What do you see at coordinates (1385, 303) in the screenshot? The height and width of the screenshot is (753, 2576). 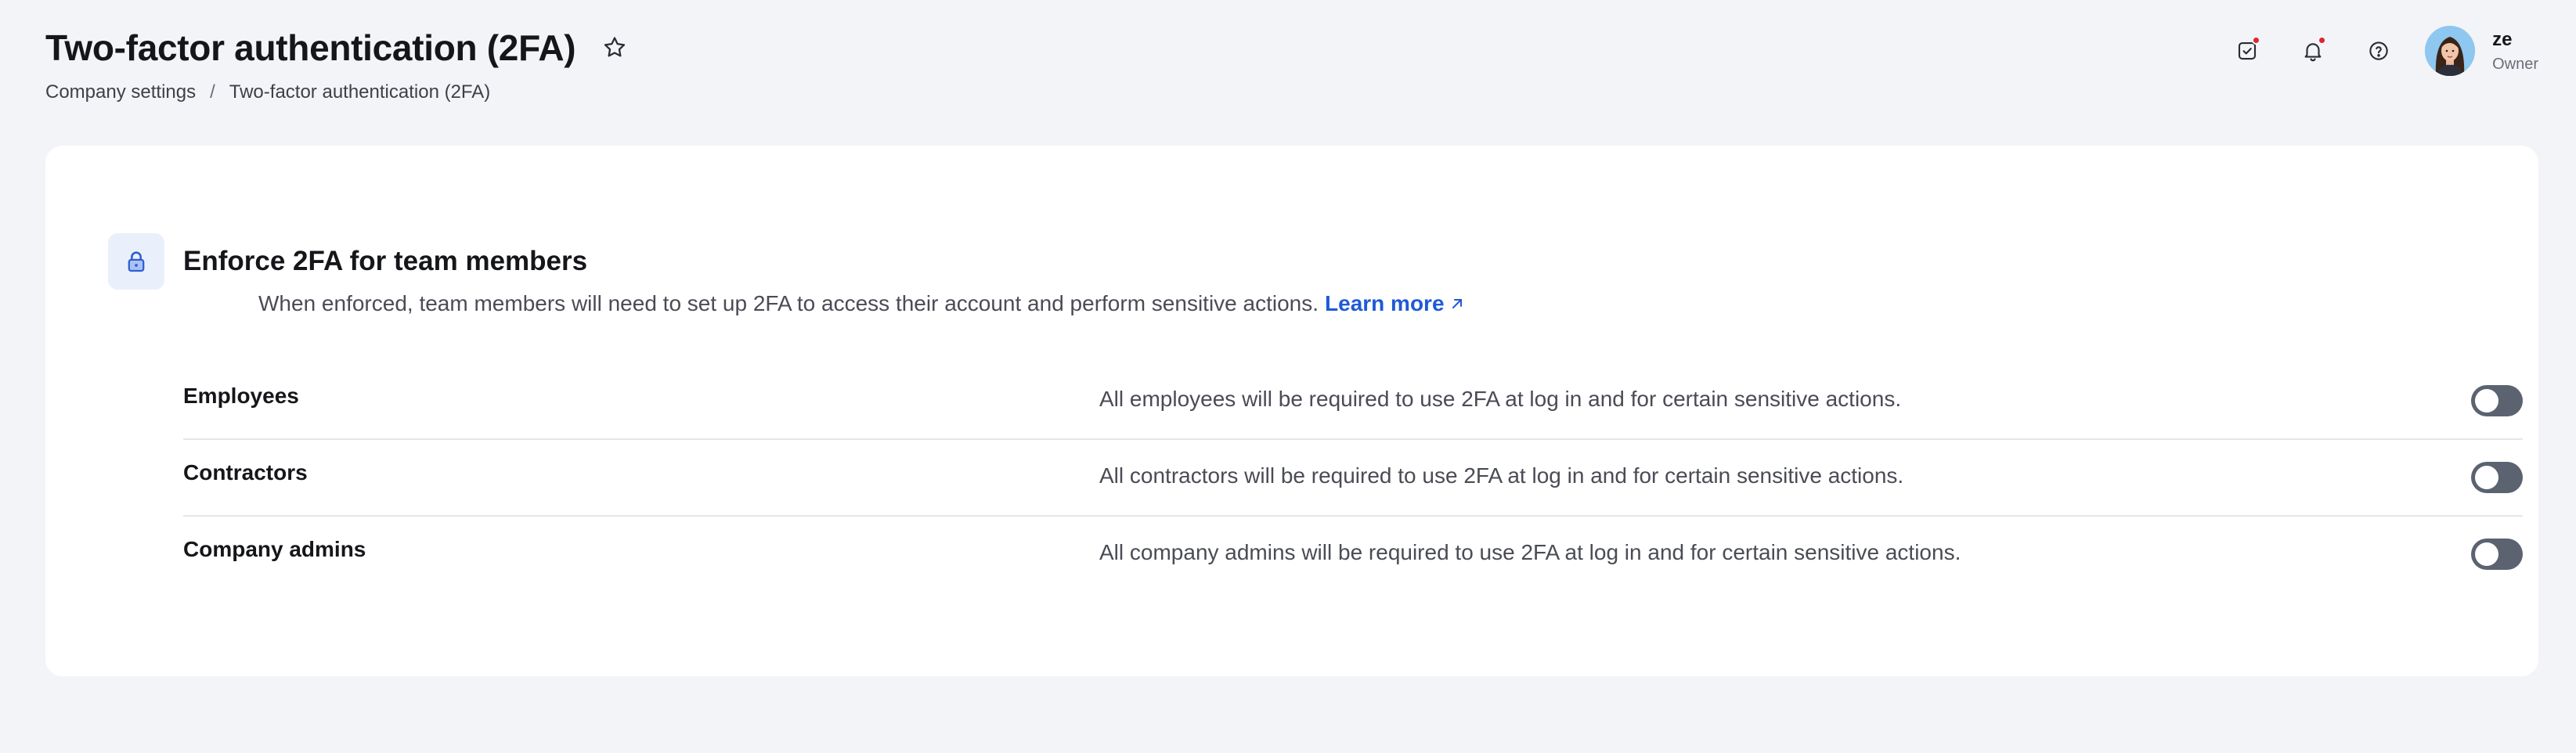 I see `learn-more-label: Learn more` at bounding box center [1385, 303].